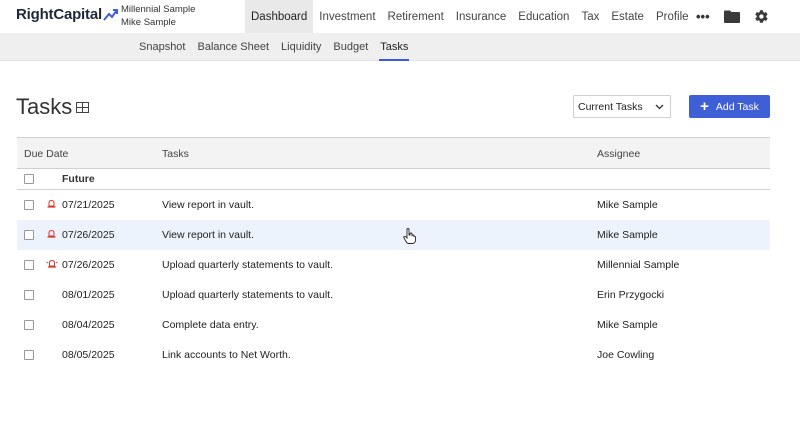 This screenshot has height=421, width=800. What do you see at coordinates (279, 16) in the screenshot?
I see `nav-dashboard: Dashboard` at bounding box center [279, 16].